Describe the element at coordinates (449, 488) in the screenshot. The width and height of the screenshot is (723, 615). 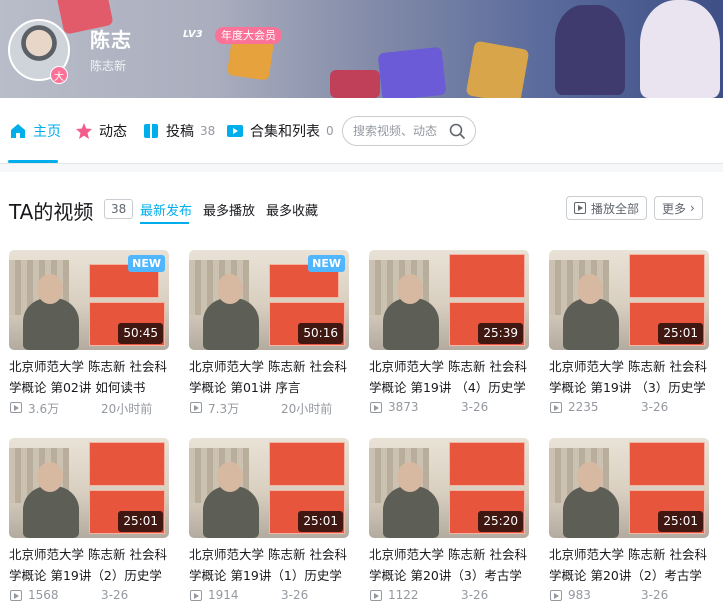
I see `video-thumbnail: 25:20` at that location.